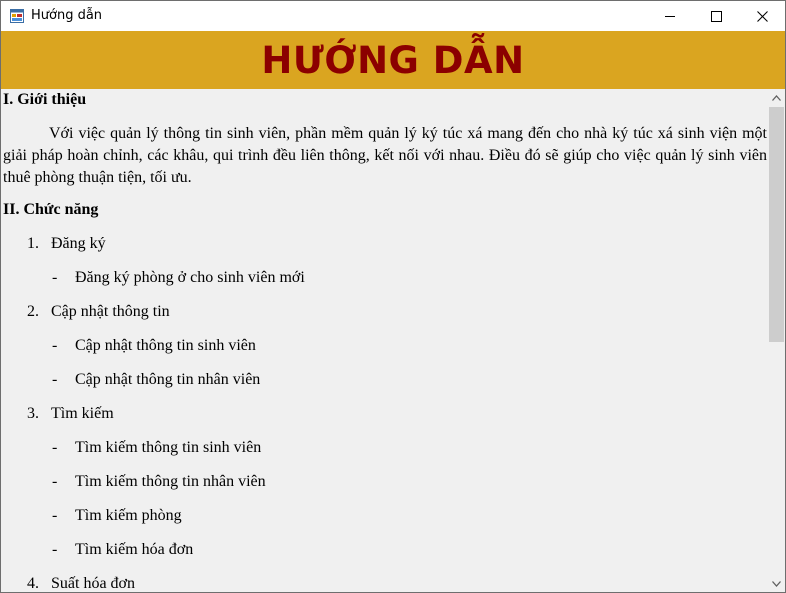  I want to click on window-title: Hướng dẫn, so click(67, 15).